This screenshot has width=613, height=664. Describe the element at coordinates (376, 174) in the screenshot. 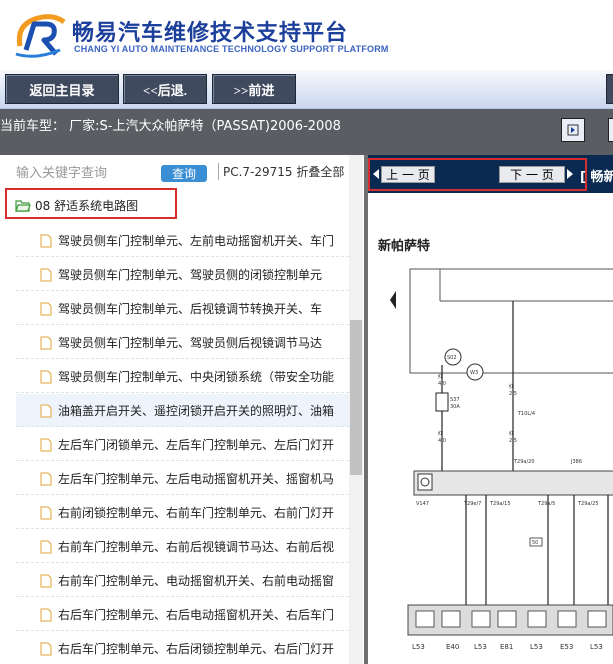

I see `prev-arrow-icon` at that location.